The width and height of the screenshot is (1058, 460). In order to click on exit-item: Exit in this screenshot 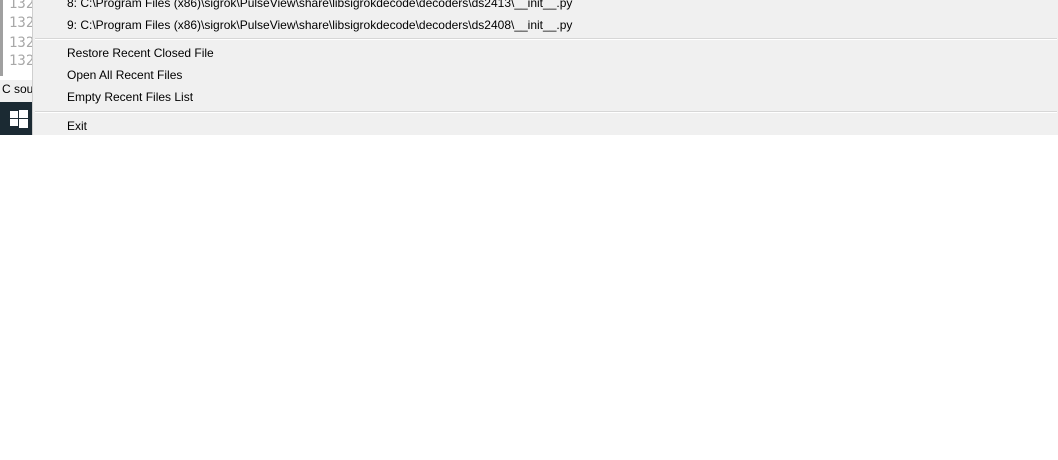, I will do `click(557, 126)`.